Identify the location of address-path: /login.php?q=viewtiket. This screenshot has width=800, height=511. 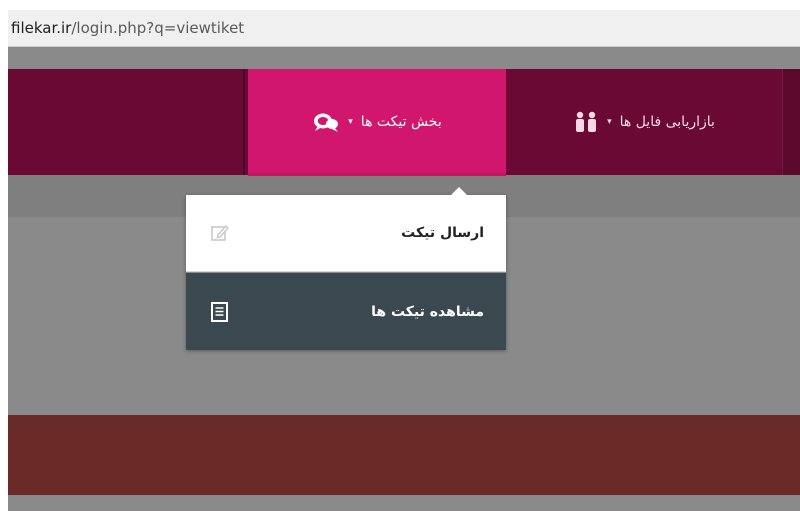
(158, 28).